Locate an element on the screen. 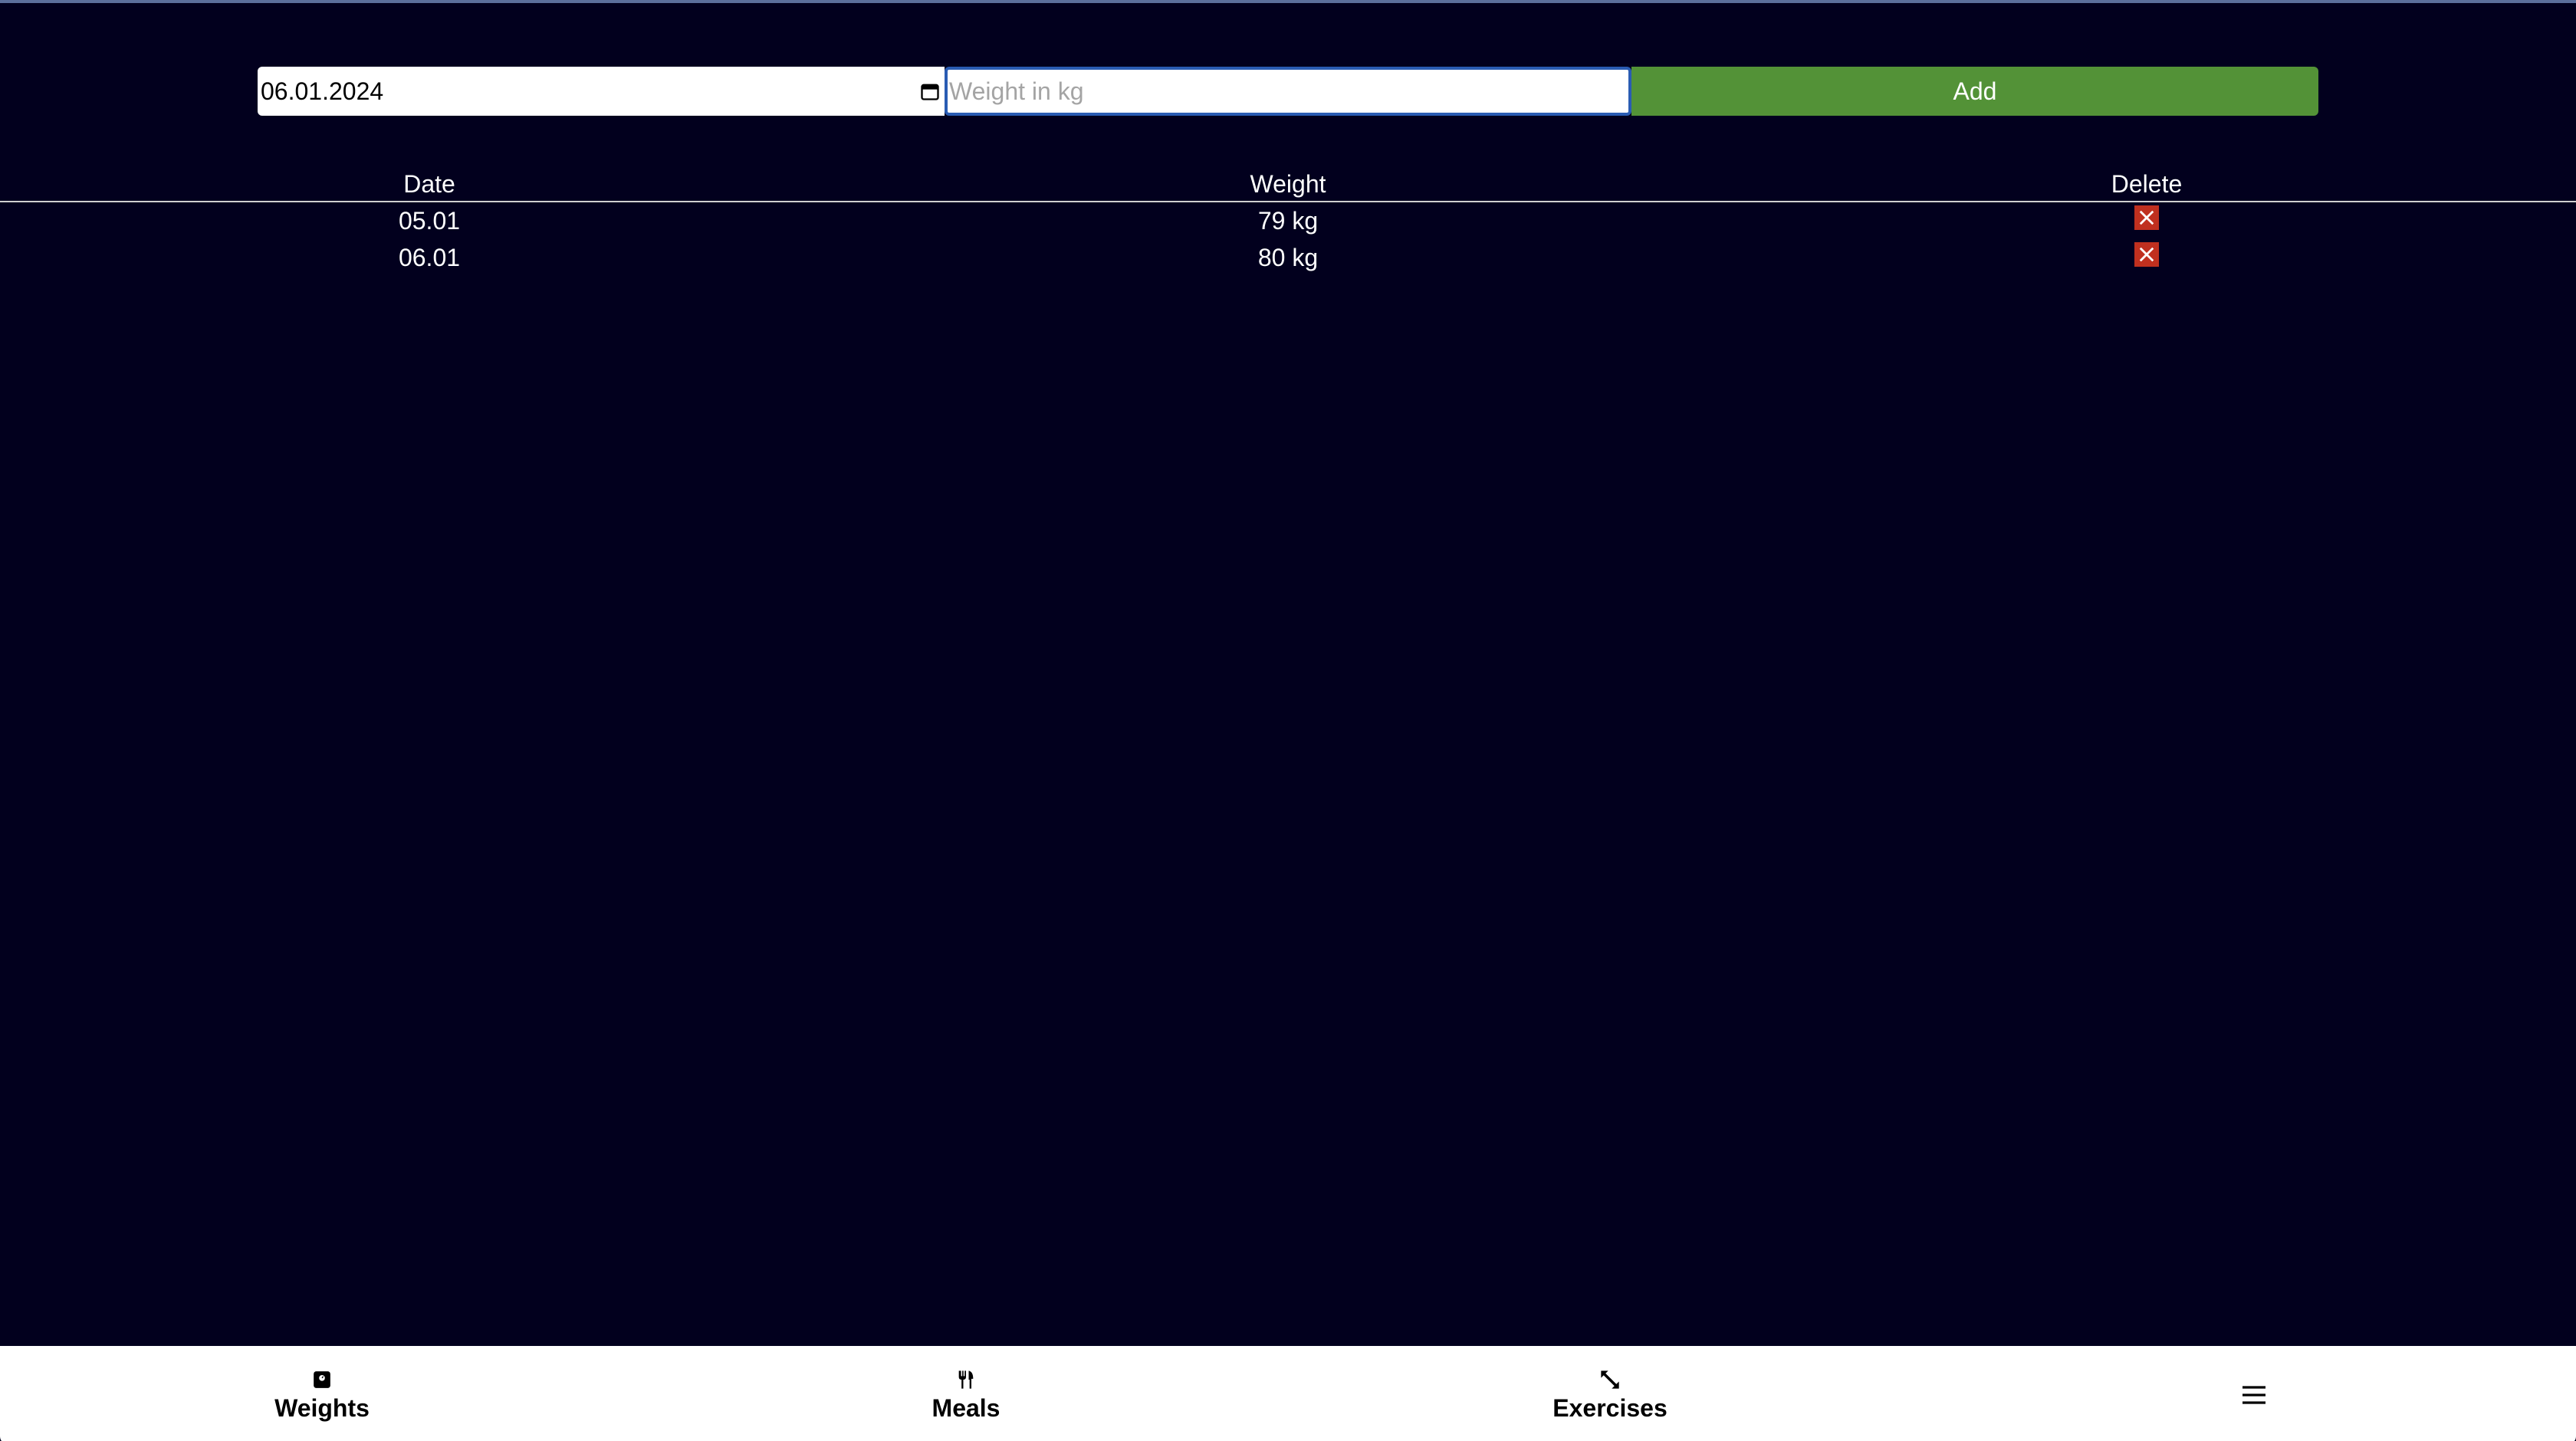 Image resolution: width=2576 pixels, height=1441 pixels. table-row: 05.01 79 kg is located at coordinates (1288, 220).